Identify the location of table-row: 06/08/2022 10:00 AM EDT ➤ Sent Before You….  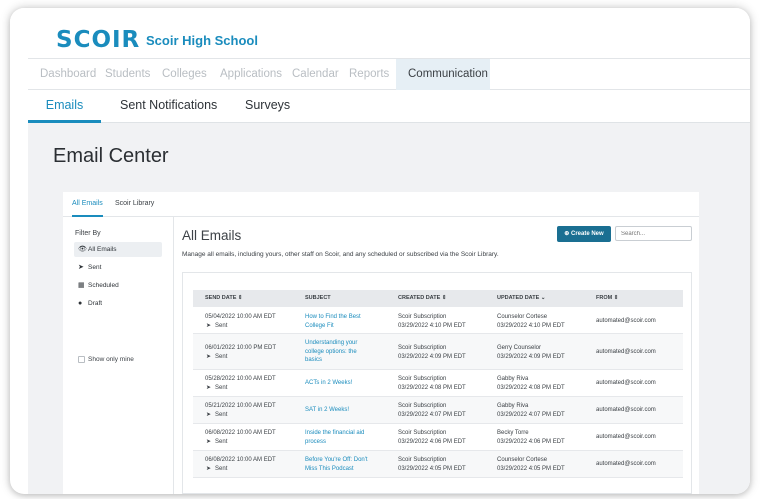
(438, 464).